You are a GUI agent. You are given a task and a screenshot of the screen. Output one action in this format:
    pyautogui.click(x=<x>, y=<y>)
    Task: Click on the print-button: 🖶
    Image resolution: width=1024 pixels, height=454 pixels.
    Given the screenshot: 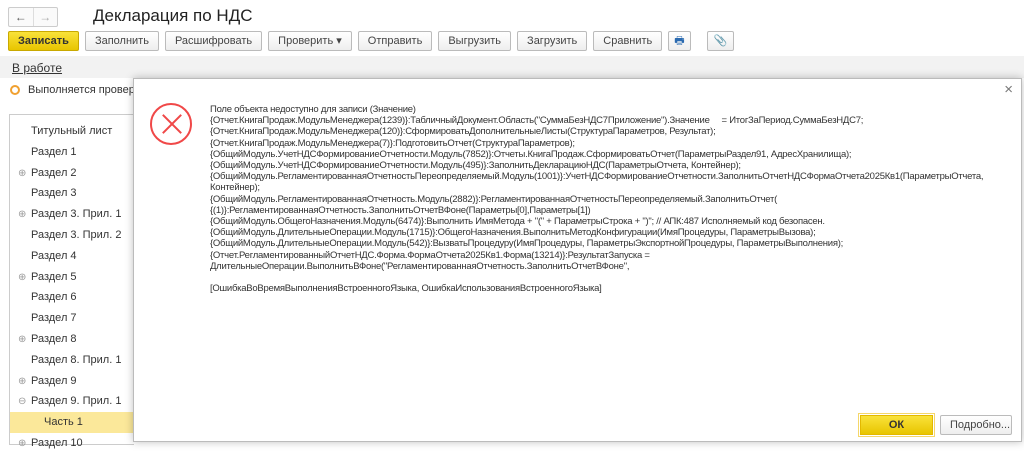 What is the action you would take?
    pyautogui.click(x=679, y=41)
    